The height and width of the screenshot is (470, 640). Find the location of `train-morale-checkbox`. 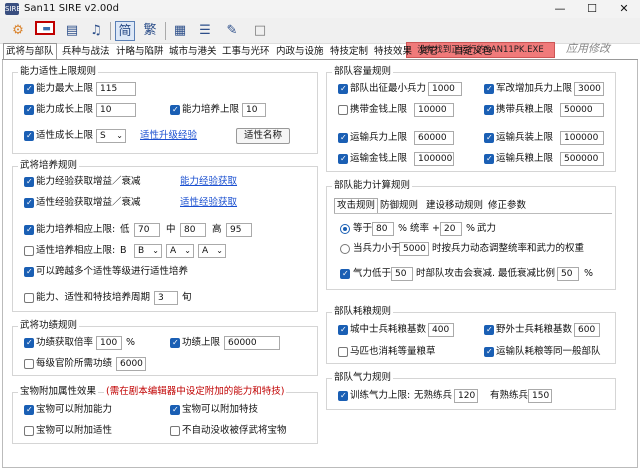

train-morale-checkbox is located at coordinates (343, 396).